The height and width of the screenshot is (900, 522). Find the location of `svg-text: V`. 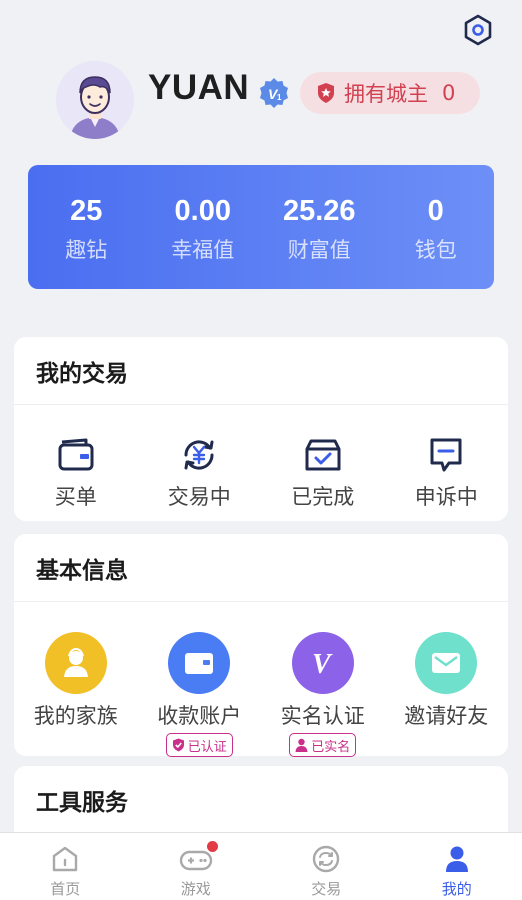

svg-text: V is located at coordinates (322, 663).